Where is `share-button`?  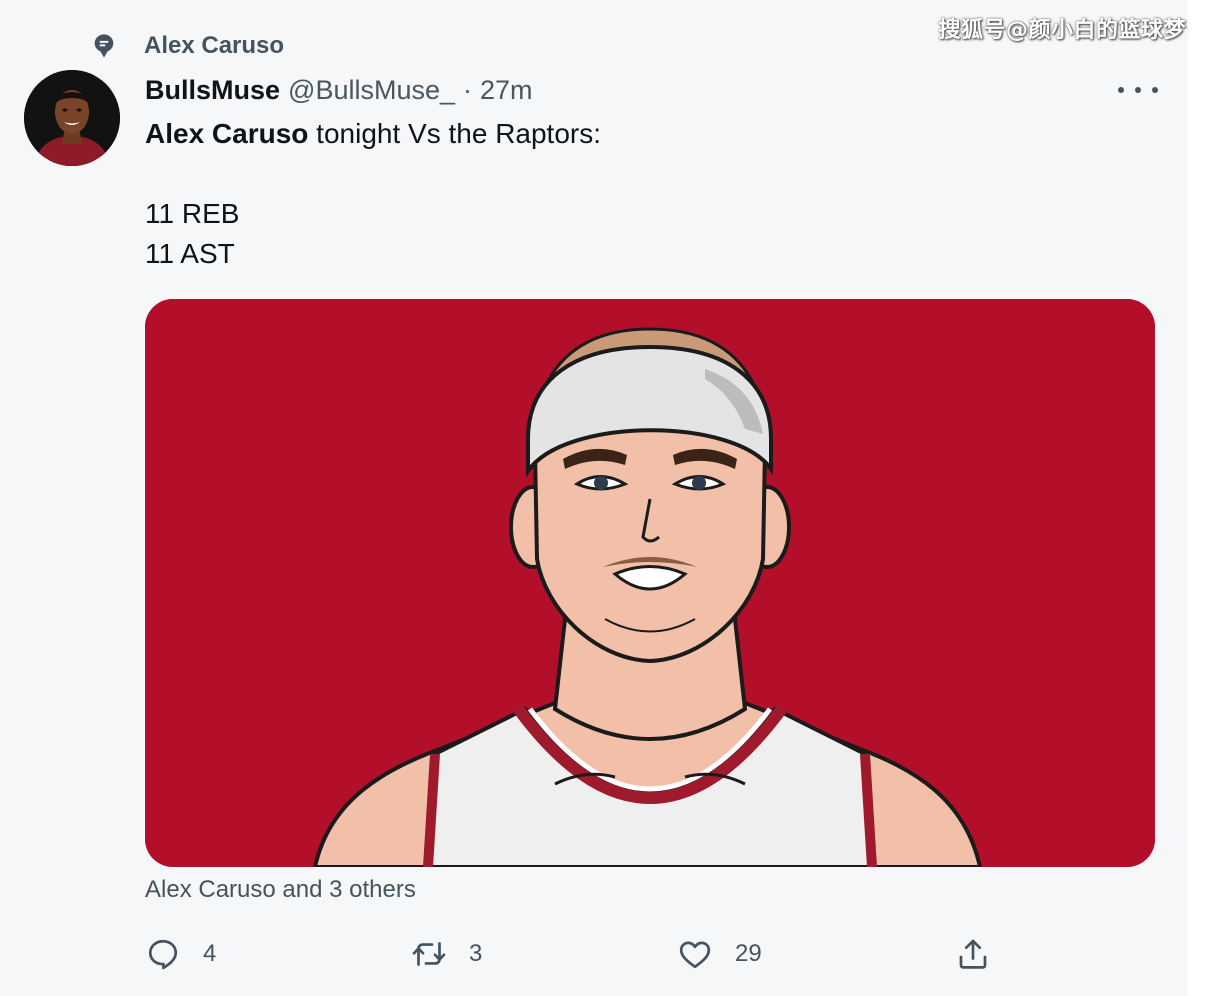
share-button is located at coordinates (973, 954).